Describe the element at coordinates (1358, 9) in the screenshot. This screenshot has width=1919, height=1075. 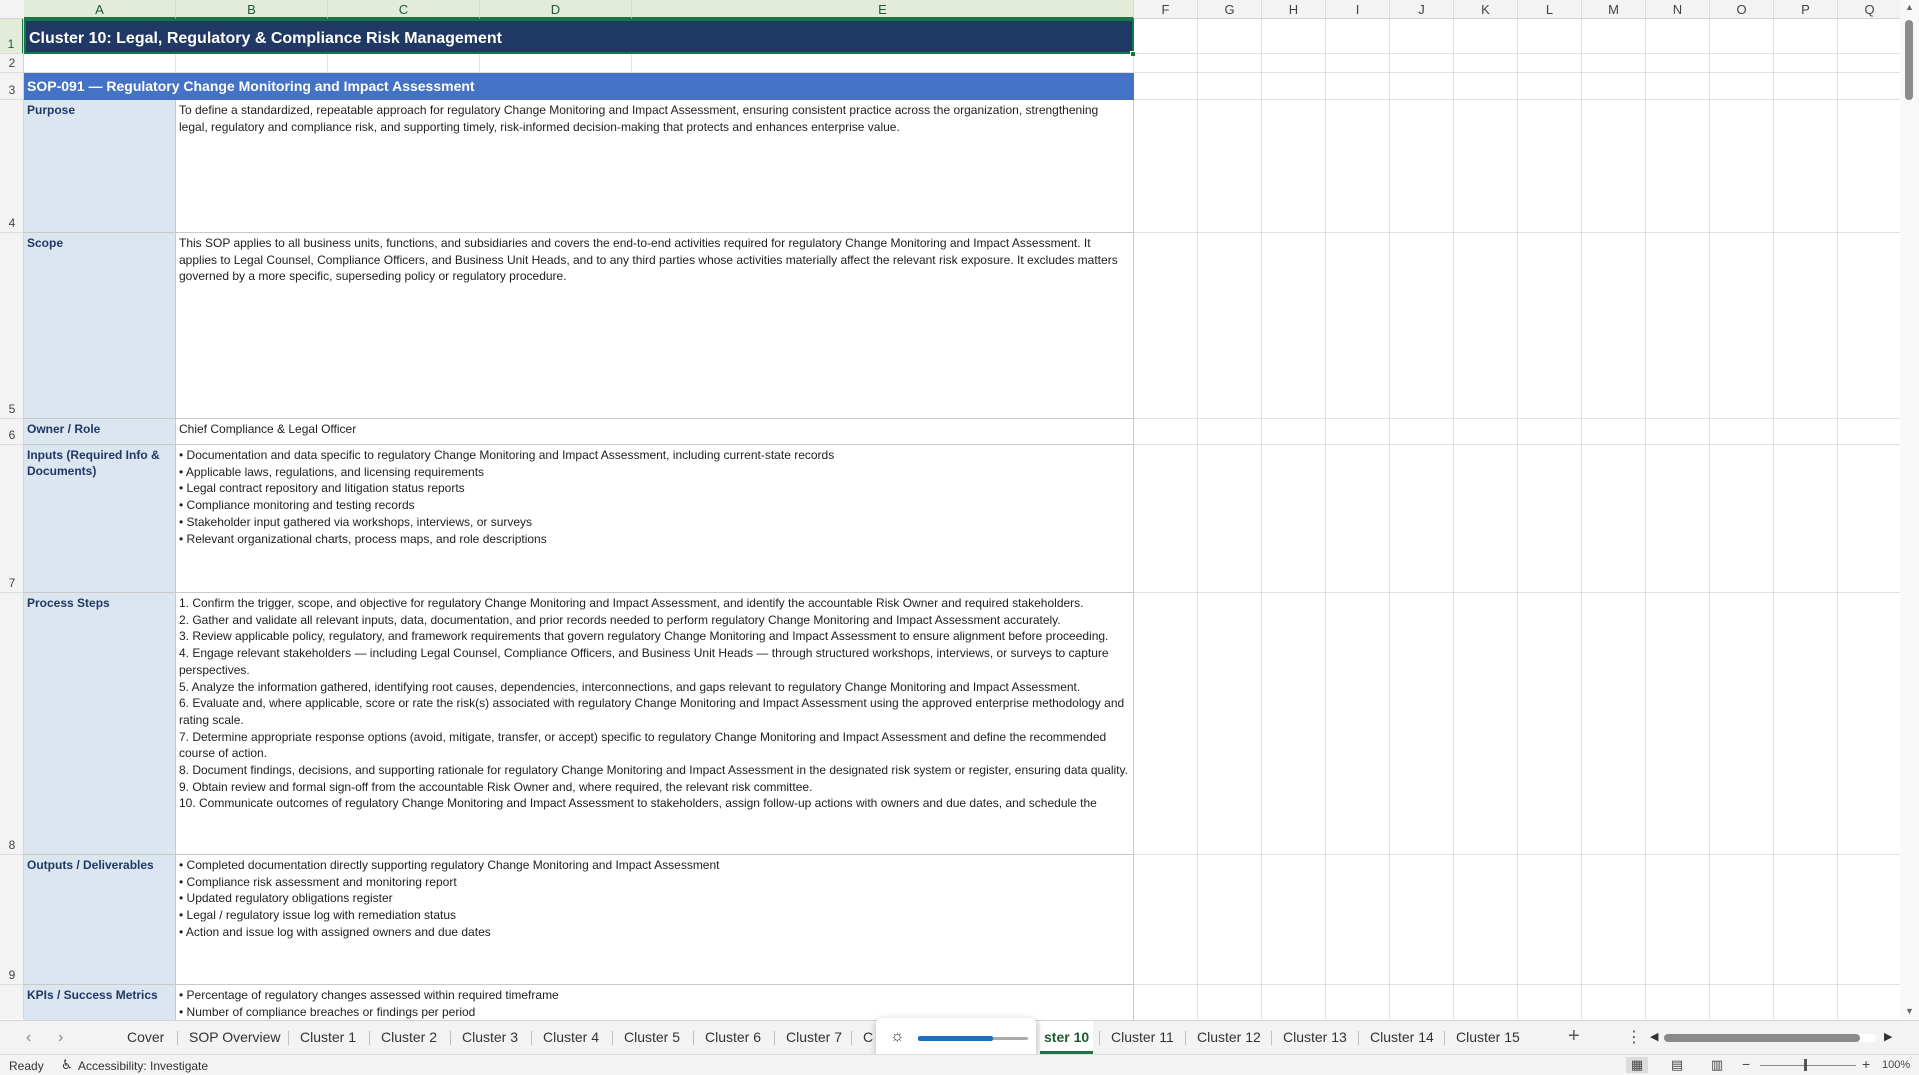
I see `column-header-i: I` at that location.